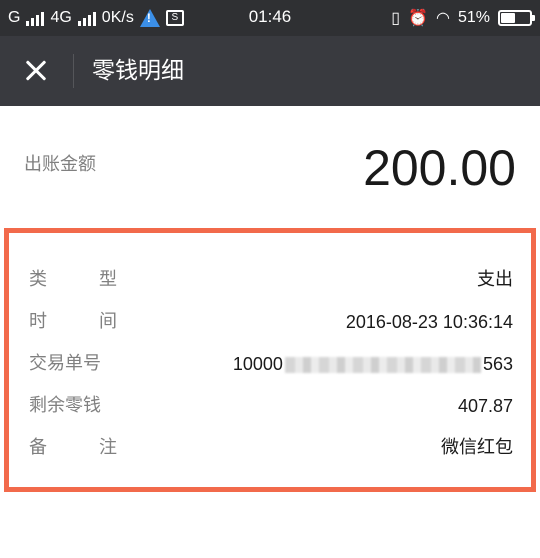  Describe the element at coordinates (257, 364) in the screenshot. I see `txid-prefix: 10000` at that location.